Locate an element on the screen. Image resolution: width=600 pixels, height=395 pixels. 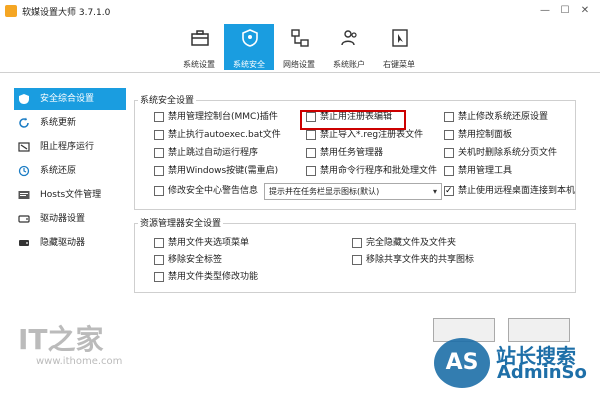
checkbox-label: 禁用管理工具 is located at coordinates (485, 171).